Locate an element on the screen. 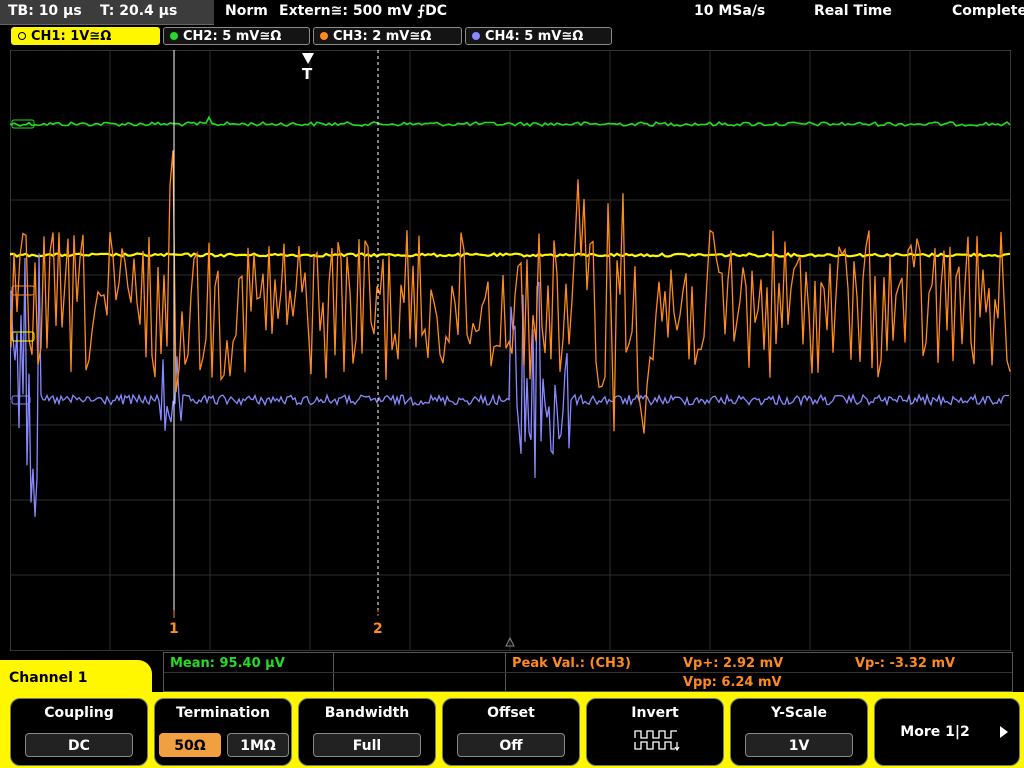 The width and height of the screenshot is (1024, 768). y-scale-title: Y-Scale is located at coordinates (798, 713).